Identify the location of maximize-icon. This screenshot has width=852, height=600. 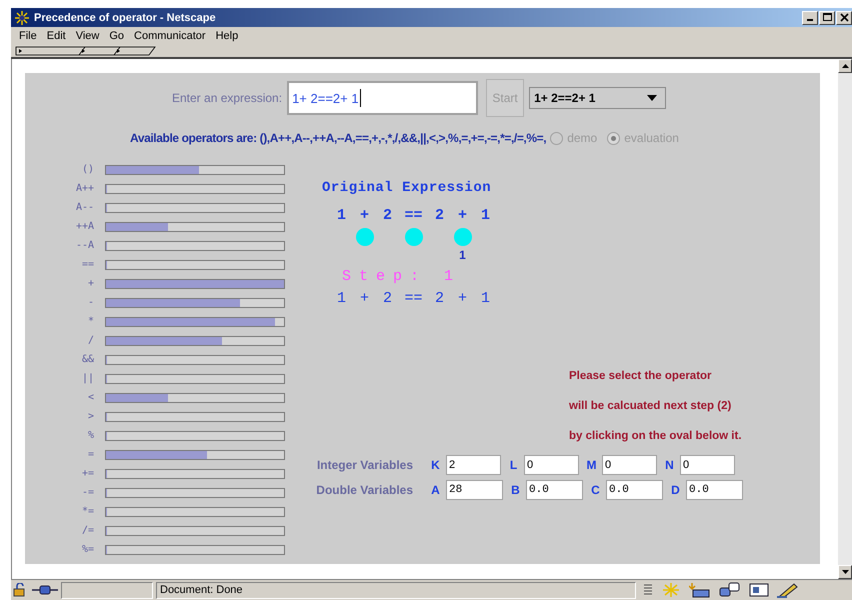
(827, 17).